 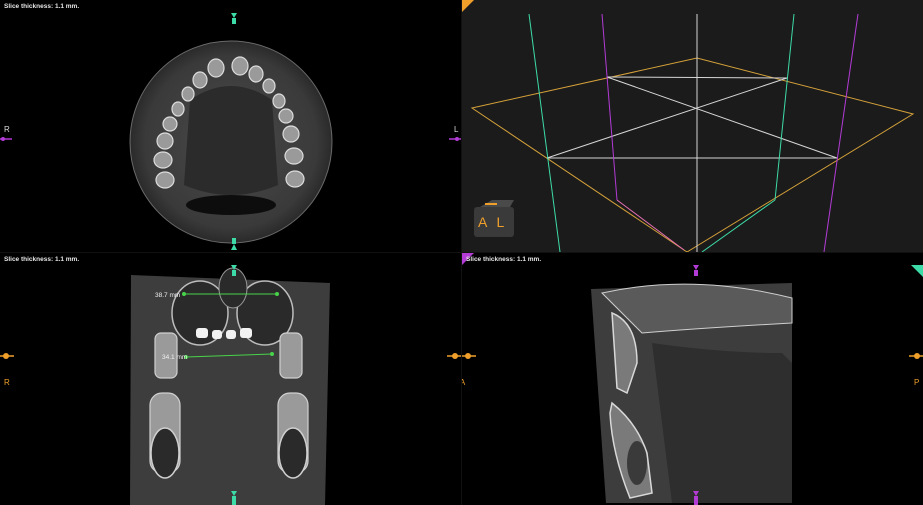 What do you see at coordinates (455, 139) in the screenshot?
I see `axial-right-marker` at bounding box center [455, 139].